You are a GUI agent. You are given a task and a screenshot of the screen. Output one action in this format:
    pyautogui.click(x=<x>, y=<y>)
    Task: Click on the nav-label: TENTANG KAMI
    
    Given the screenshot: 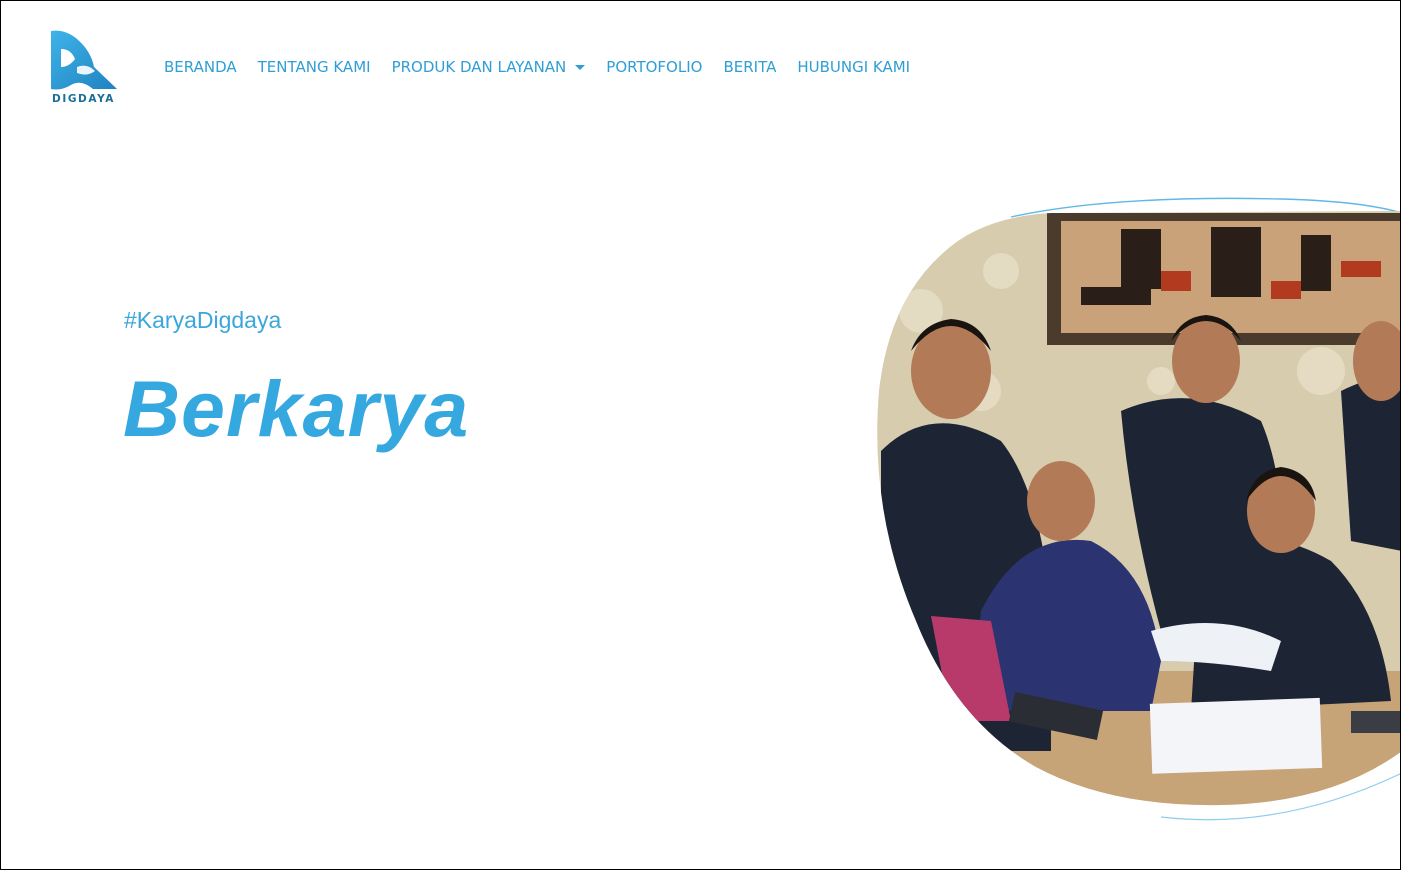 What is the action you would take?
    pyautogui.click(x=314, y=67)
    